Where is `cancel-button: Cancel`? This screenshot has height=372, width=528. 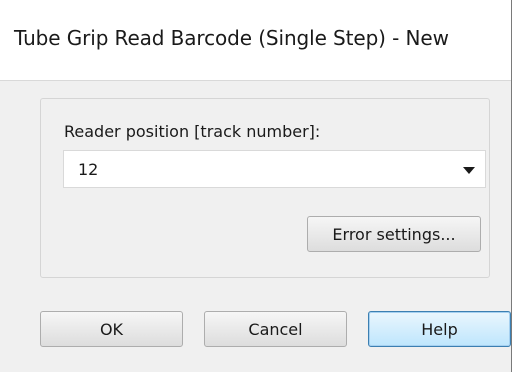 cancel-button: Cancel is located at coordinates (275, 329).